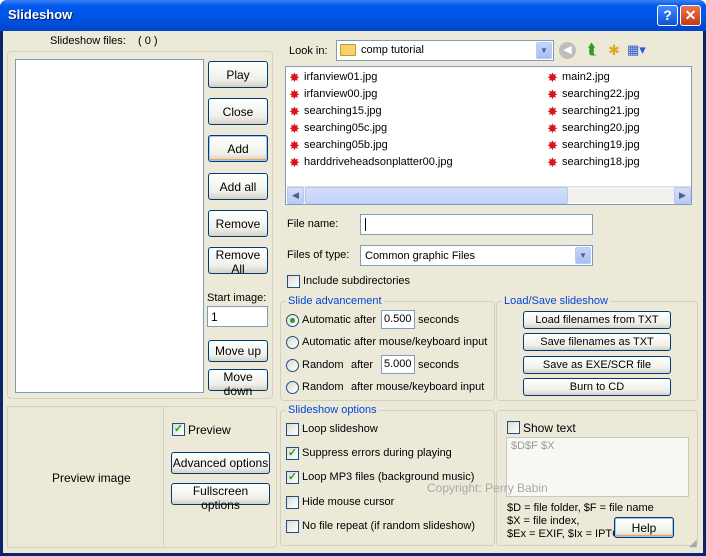 The width and height of the screenshot is (706, 556). What do you see at coordinates (436, 195) in the screenshot?
I see `scroll-thumb` at bounding box center [436, 195].